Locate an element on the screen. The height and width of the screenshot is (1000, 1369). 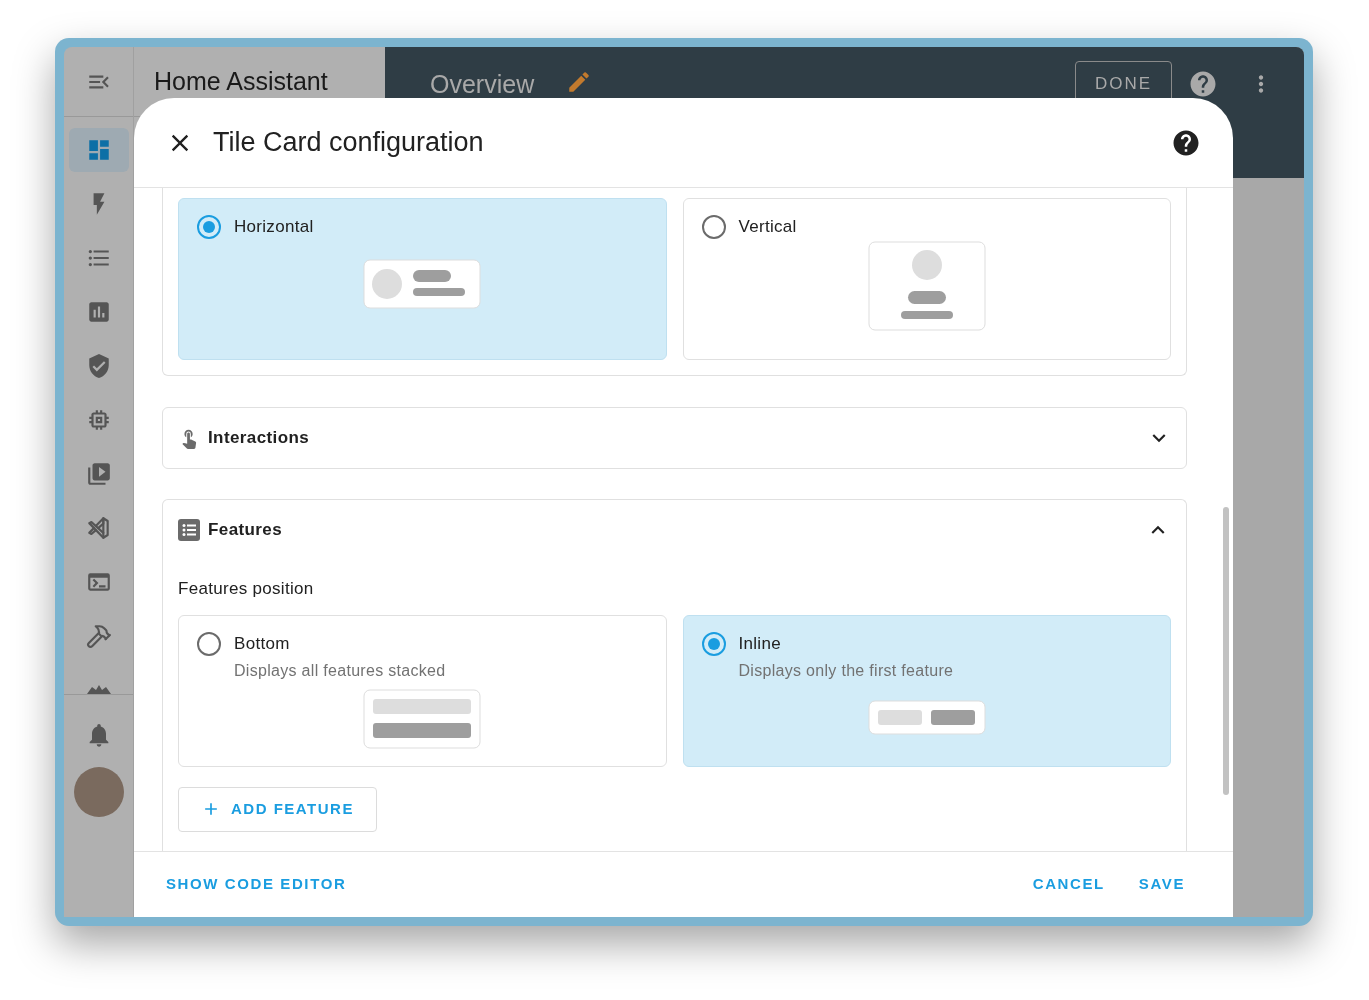
option-label: Vertical is located at coordinates (767, 227).